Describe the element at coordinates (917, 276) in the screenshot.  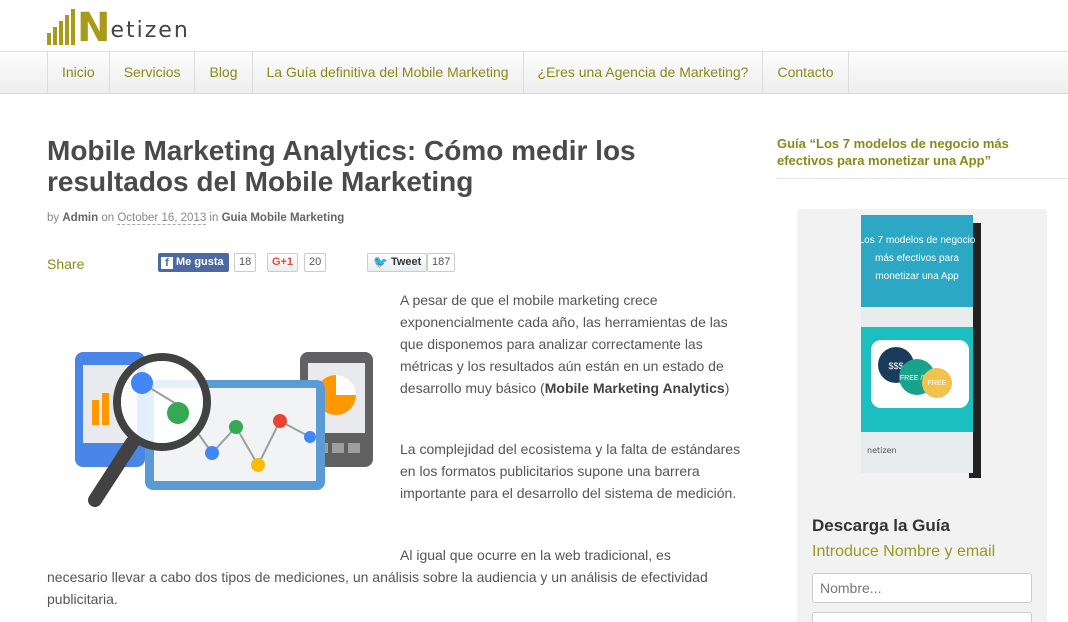
I see `book-title-line-3: monetizar una App` at that location.